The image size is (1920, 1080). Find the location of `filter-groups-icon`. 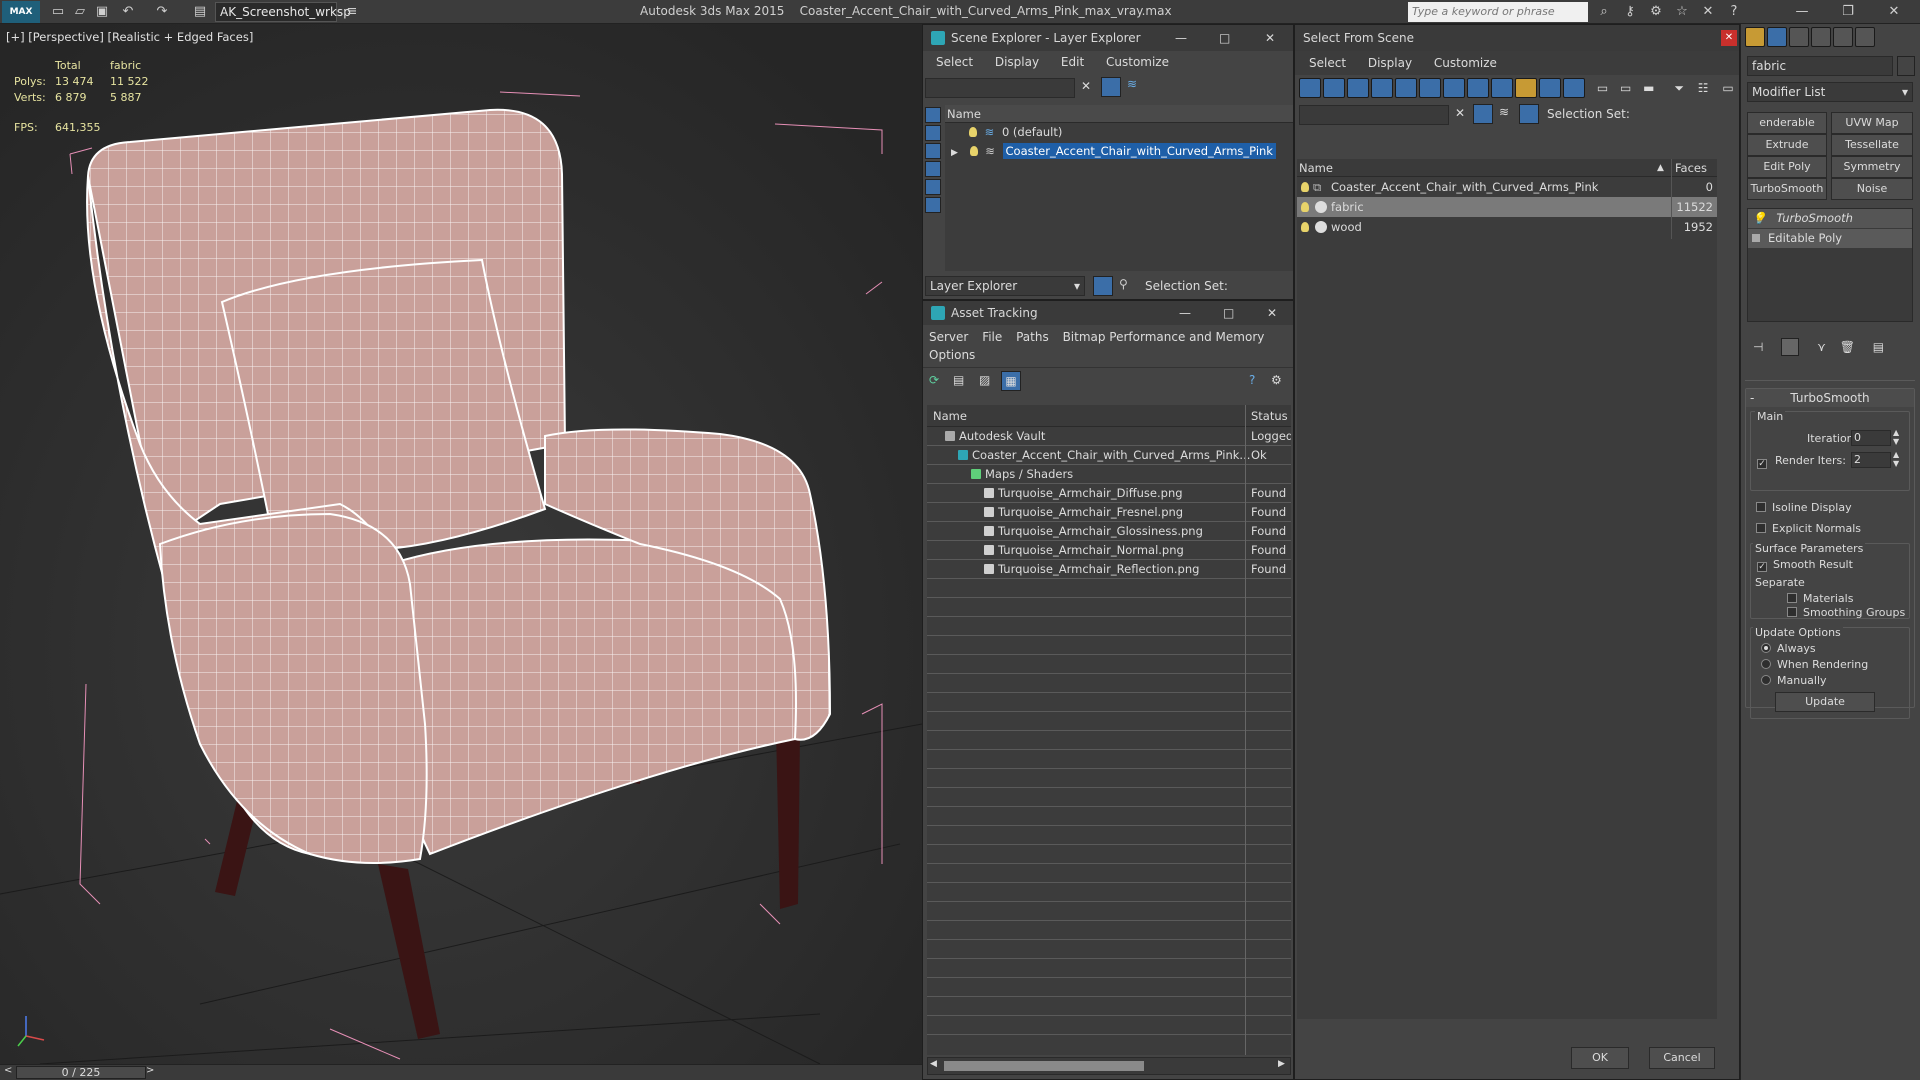

filter-groups-icon is located at coordinates (1454, 88).